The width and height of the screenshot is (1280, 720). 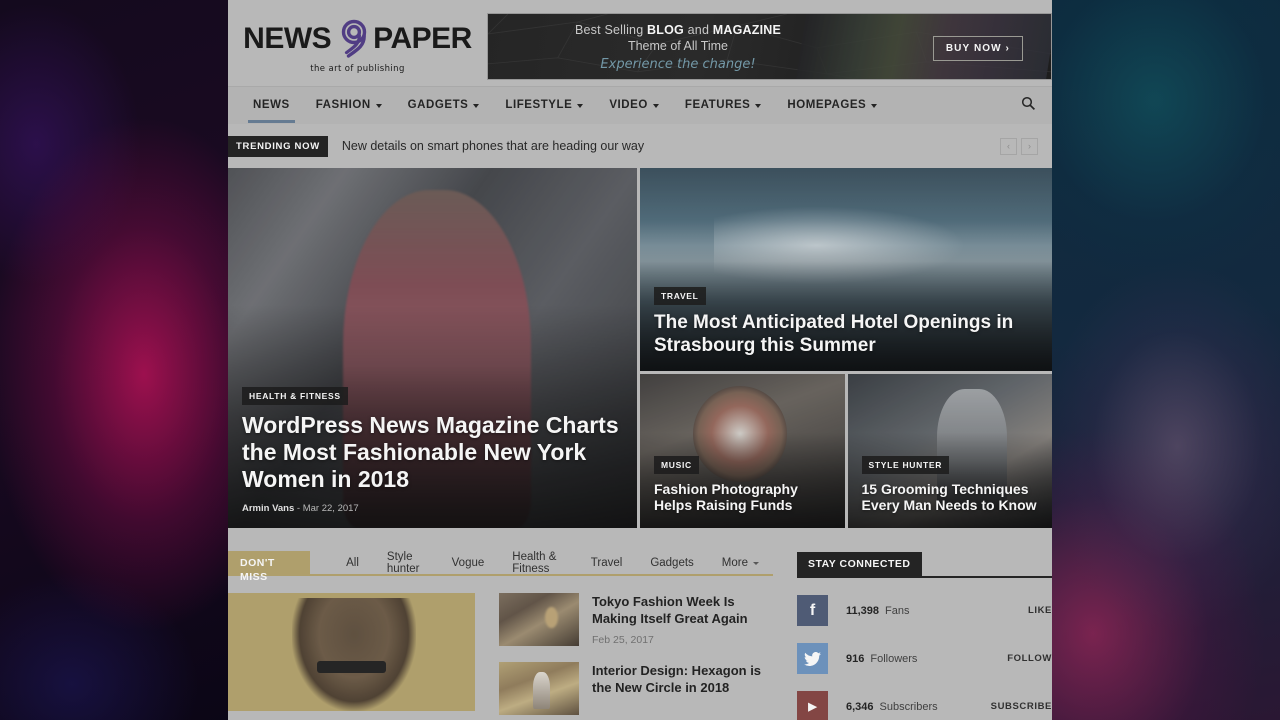 What do you see at coordinates (352, 563) in the screenshot?
I see `dont-miss-tab-all: All` at bounding box center [352, 563].